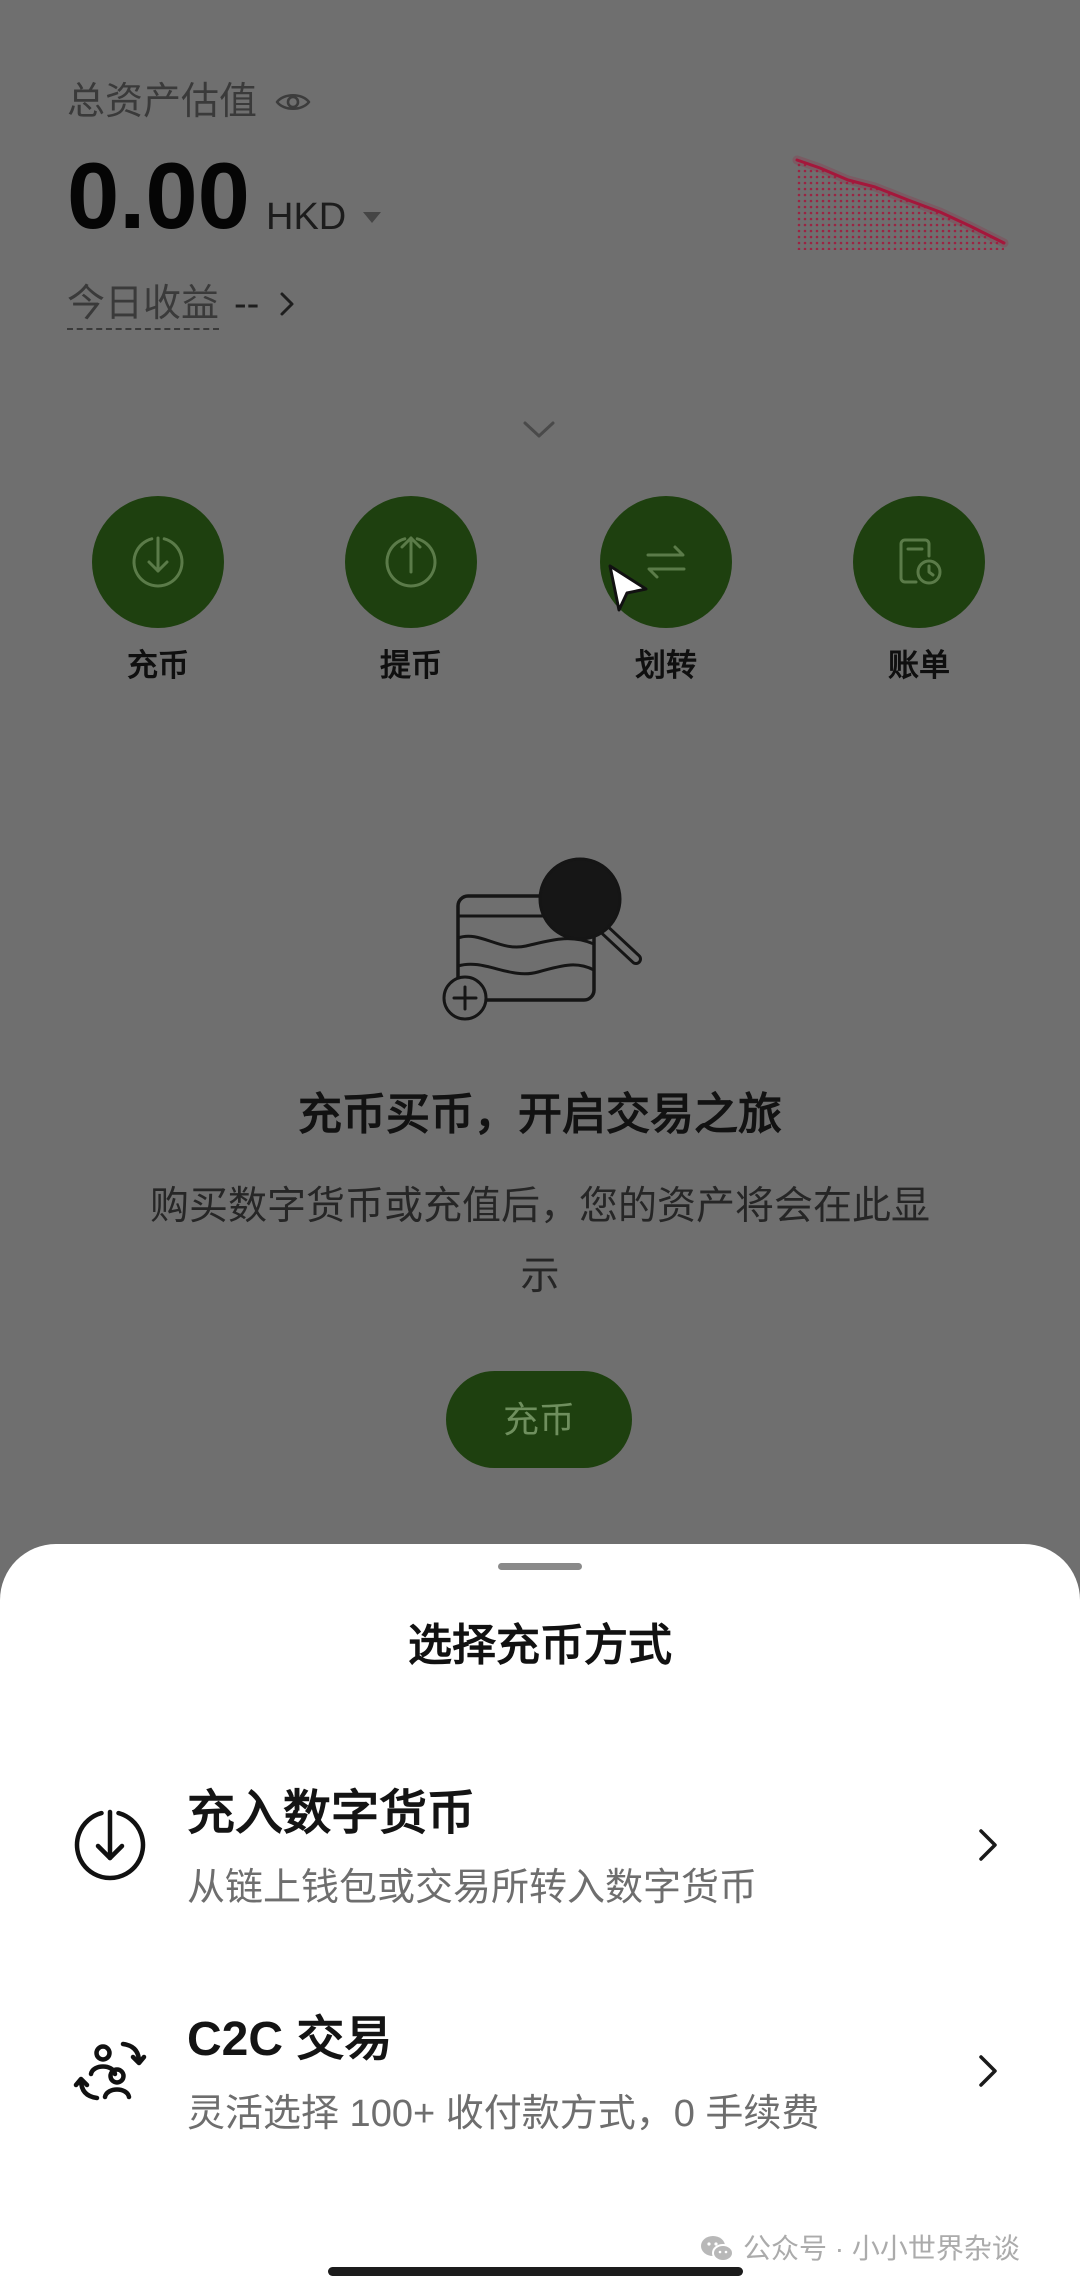 Image resolution: width=1080 pixels, height=2294 pixels. What do you see at coordinates (158, 665) in the screenshot?
I see `action-deposit-label: 充币` at bounding box center [158, 665].